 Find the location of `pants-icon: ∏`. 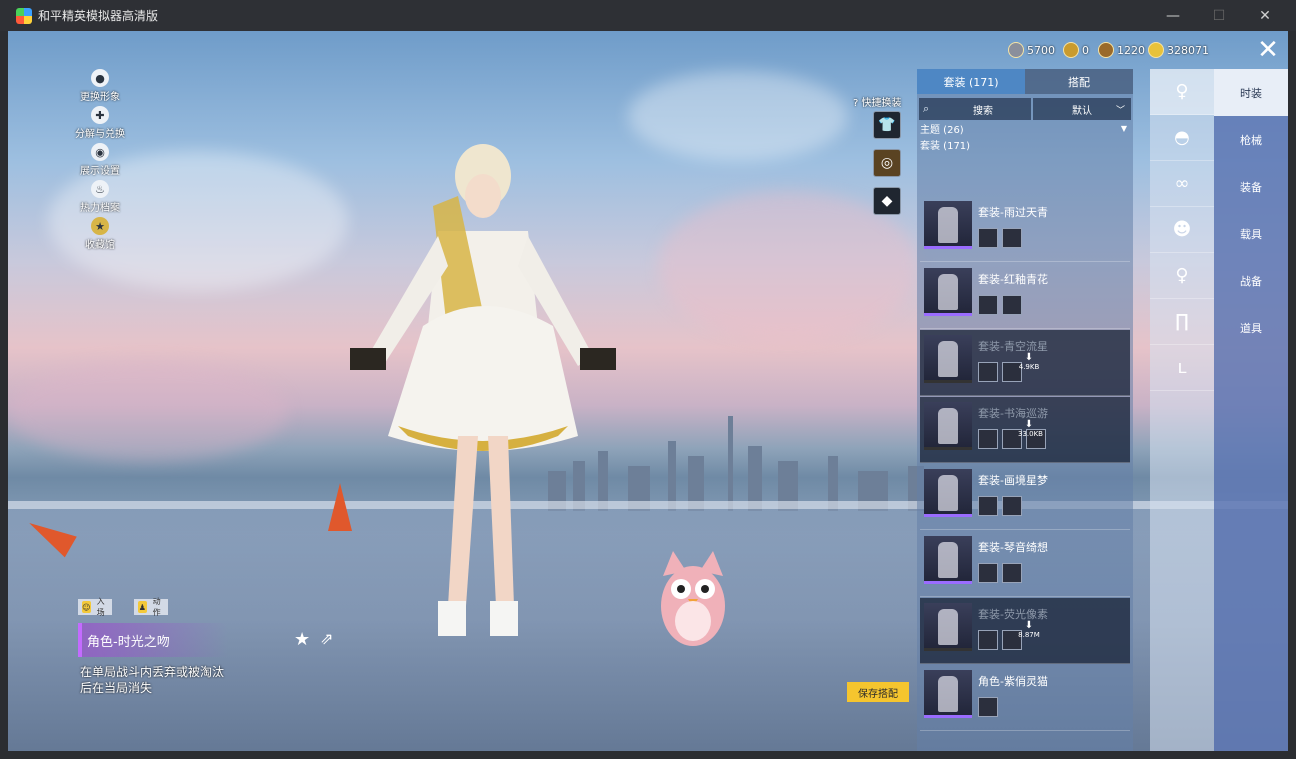

pants-icon: ∏ is located at coordinates (1182, 322).